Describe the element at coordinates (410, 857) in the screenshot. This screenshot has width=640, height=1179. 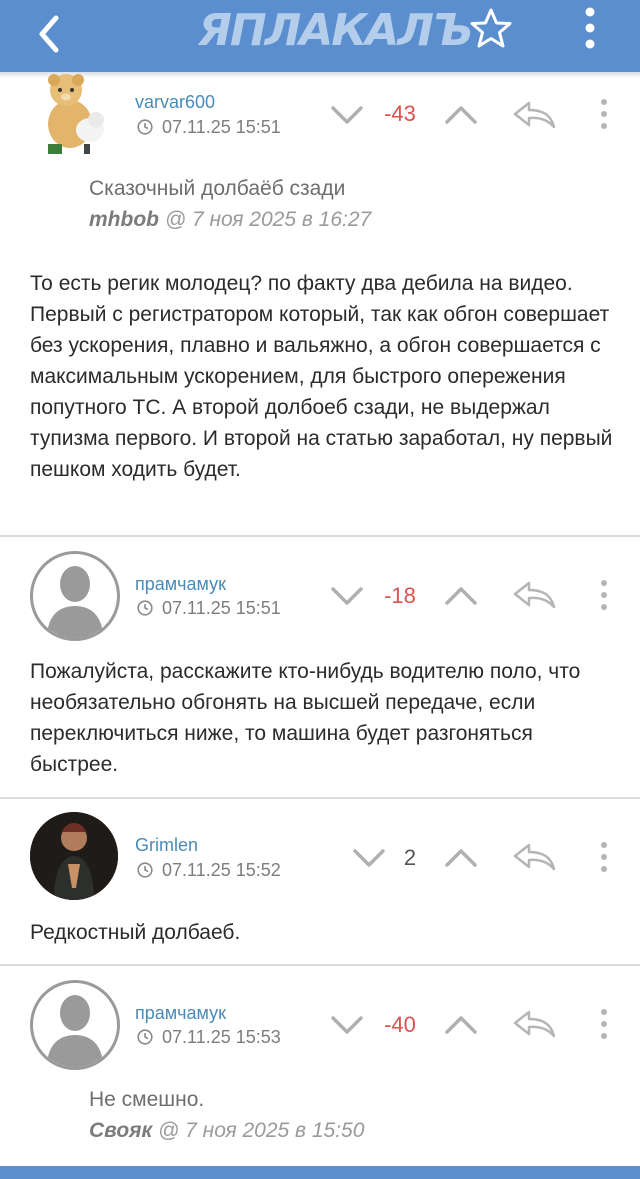
I see `comment-score: 2` at that location.